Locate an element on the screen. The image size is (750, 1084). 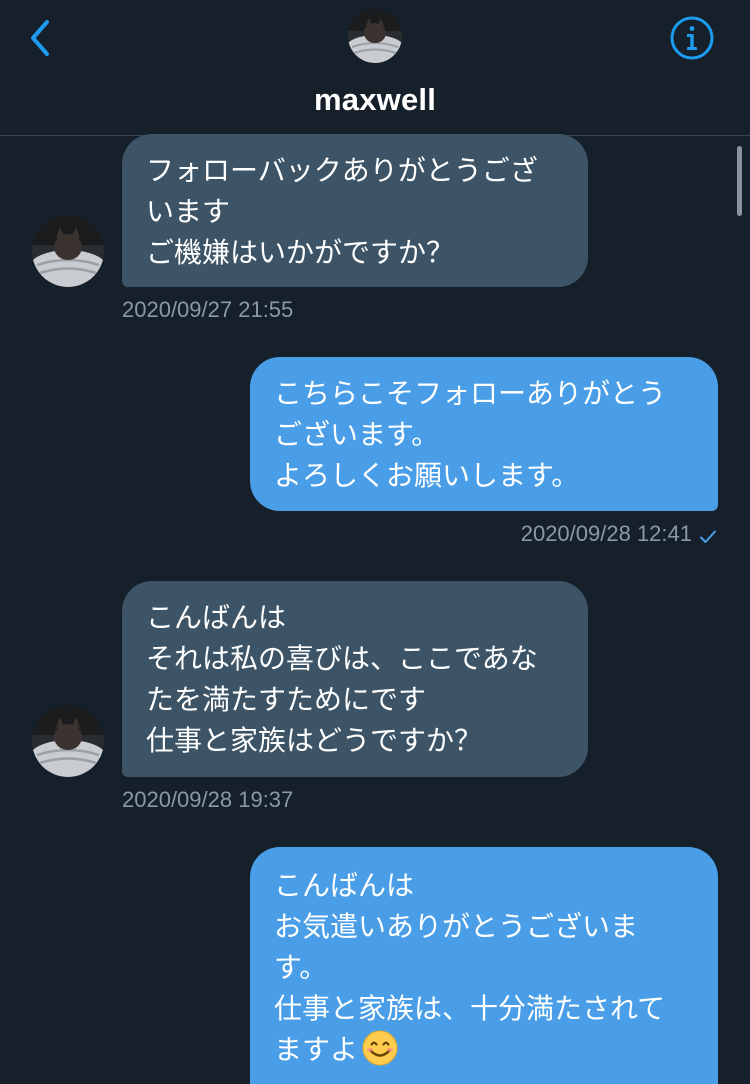
message-line: たを満たすためにです is located at coordinates (286, 699).